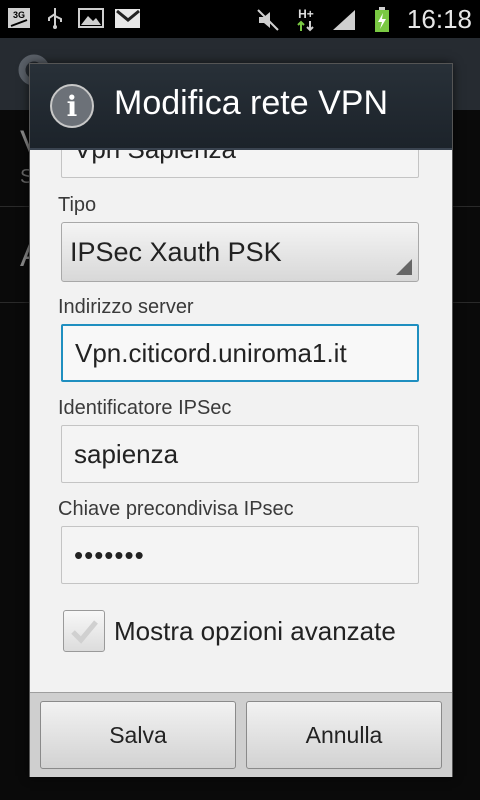  What do you see at coordinates (240, 19) in the screenshot?
I see `status-bar: 3G H+ 16:18` at bounding box center [240, 19].